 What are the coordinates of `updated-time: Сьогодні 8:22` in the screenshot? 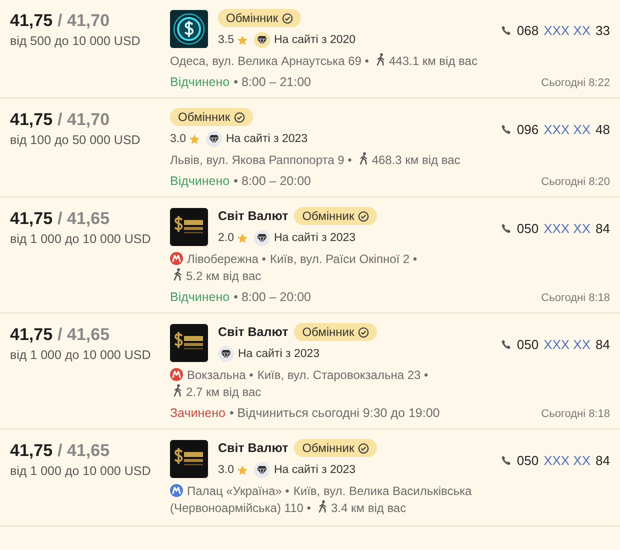 It's located at (575, 83).